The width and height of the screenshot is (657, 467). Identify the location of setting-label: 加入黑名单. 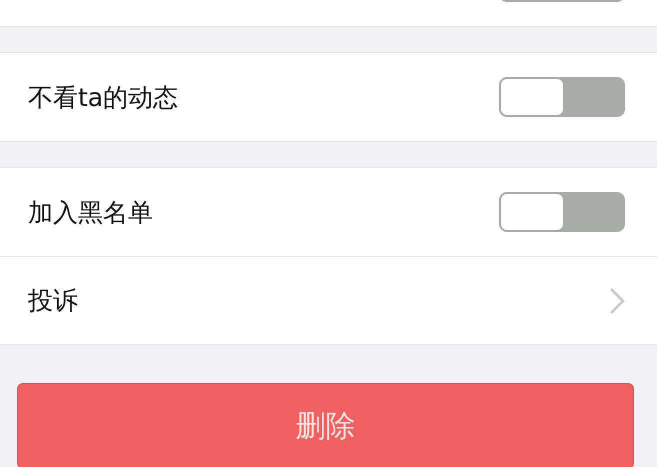
(90, 212).